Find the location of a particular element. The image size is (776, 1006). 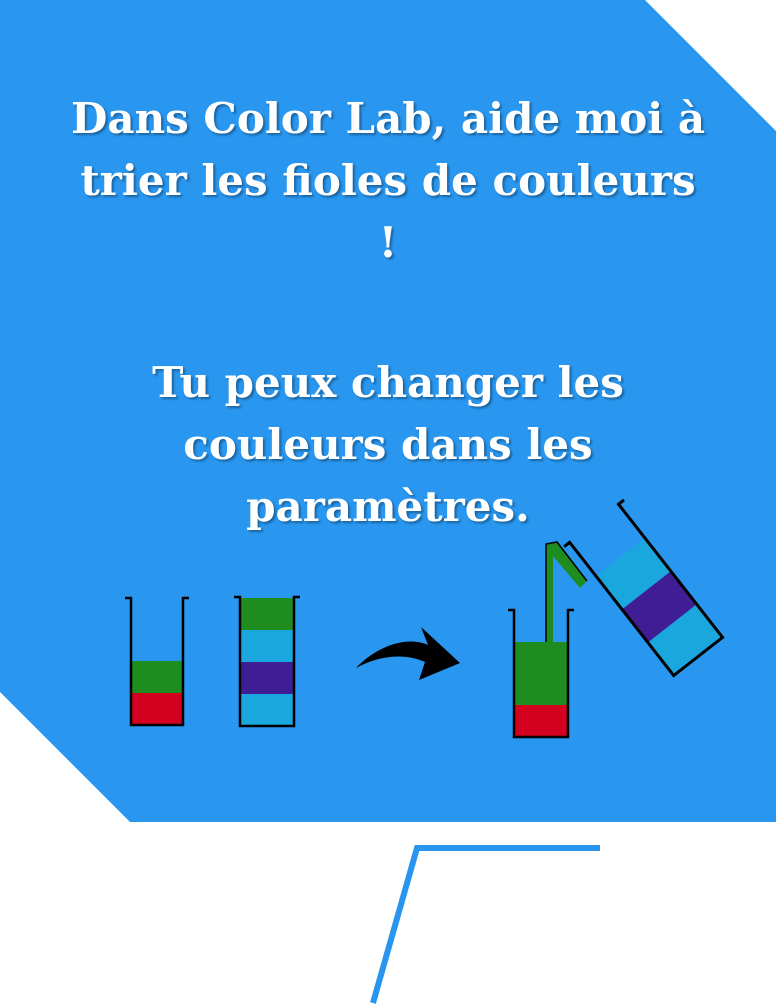

vial-middle-layer-purple is located at coordinates (267, 678).